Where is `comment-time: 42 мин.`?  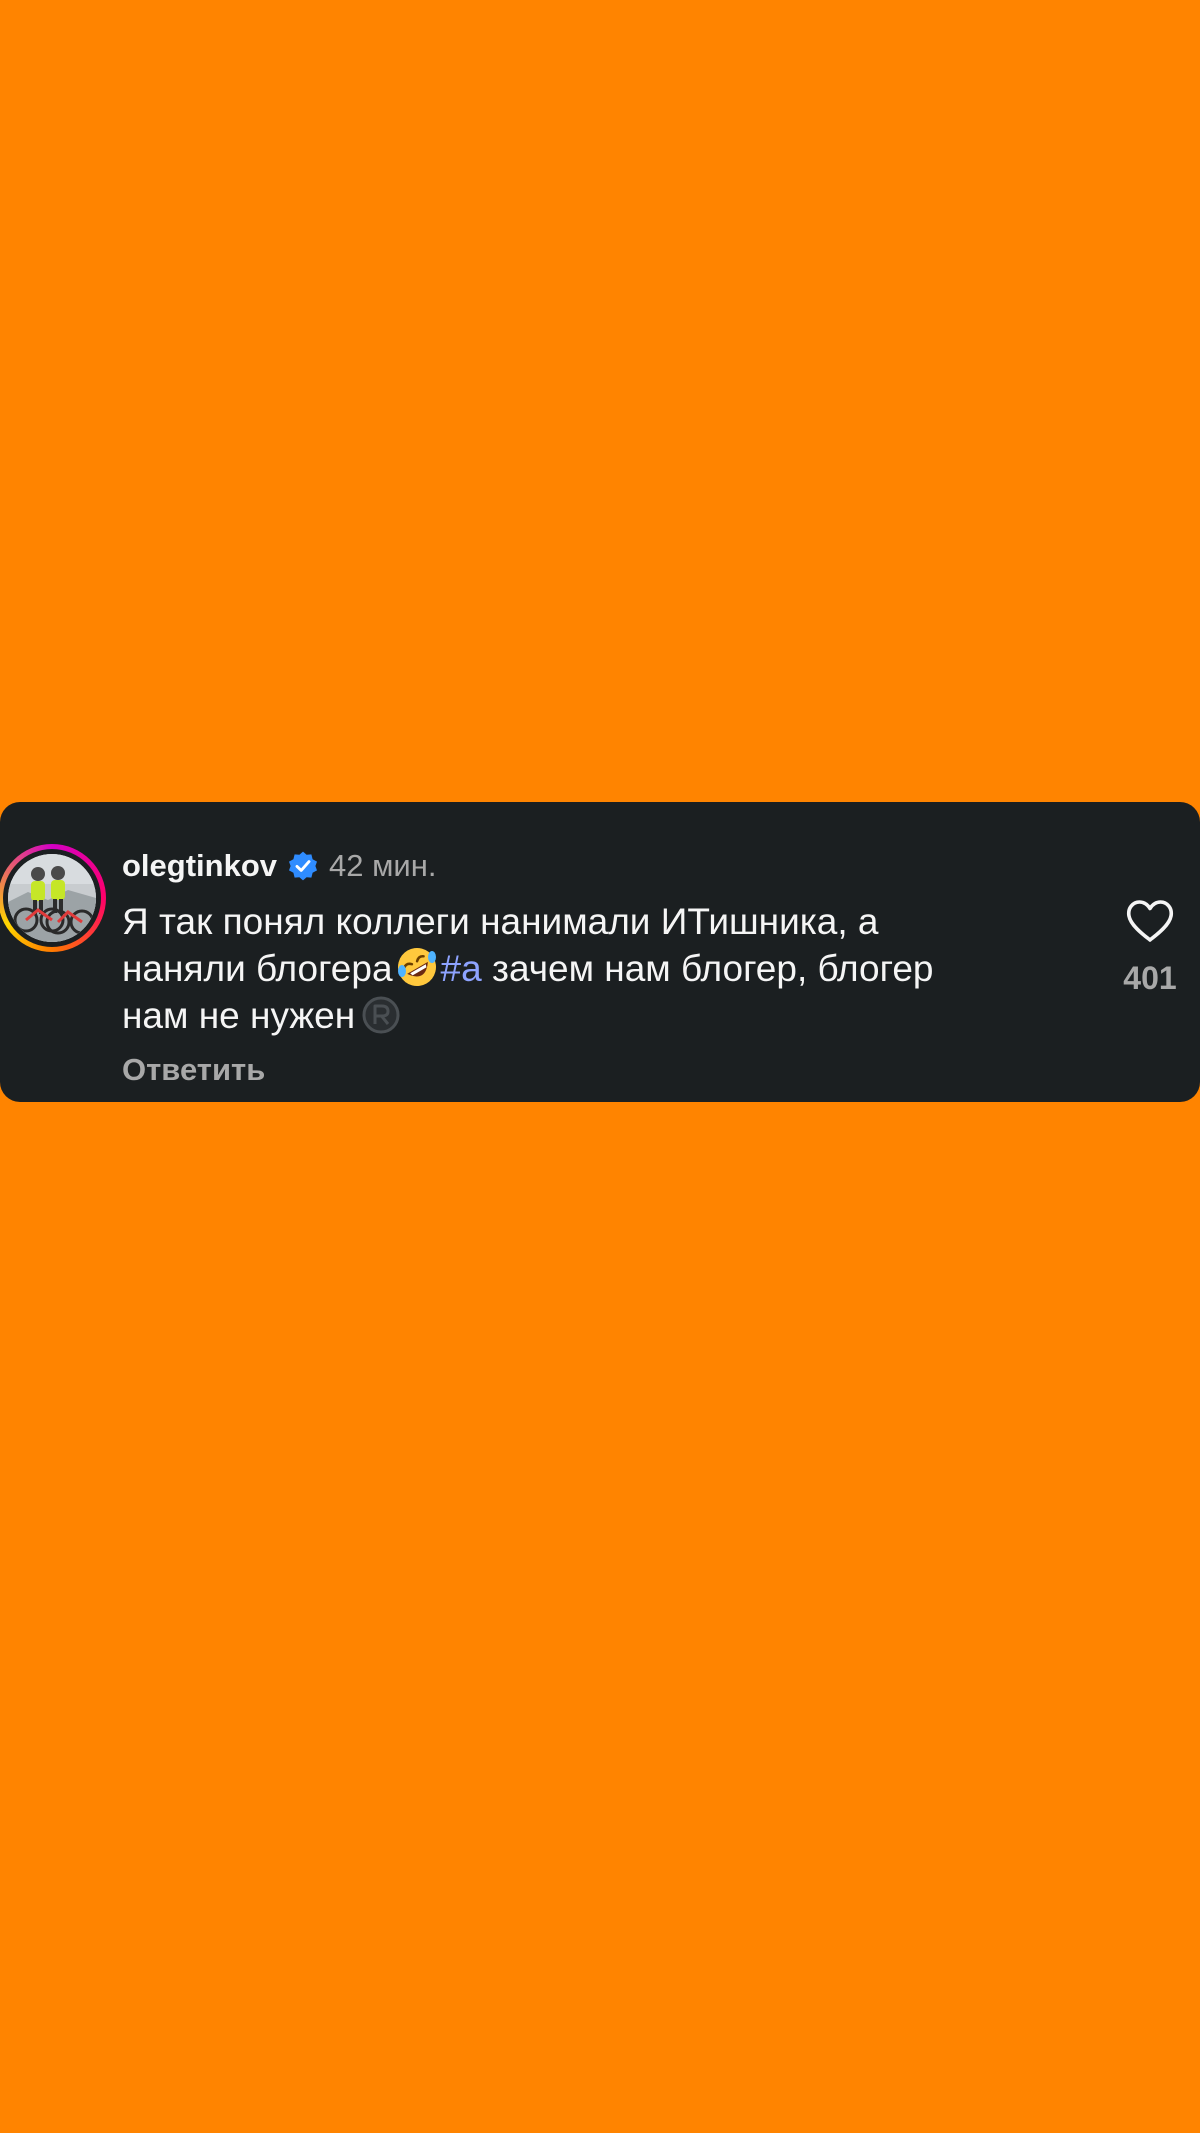 comment-time: 42 мин. is located at coordinates (383, 865).